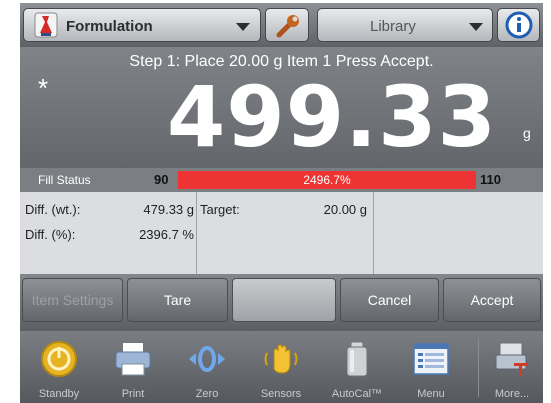  What do you see at coordinates (220, 209) in the screenshot?
I see `target-label: Target:` at bounding box center [220, 209].